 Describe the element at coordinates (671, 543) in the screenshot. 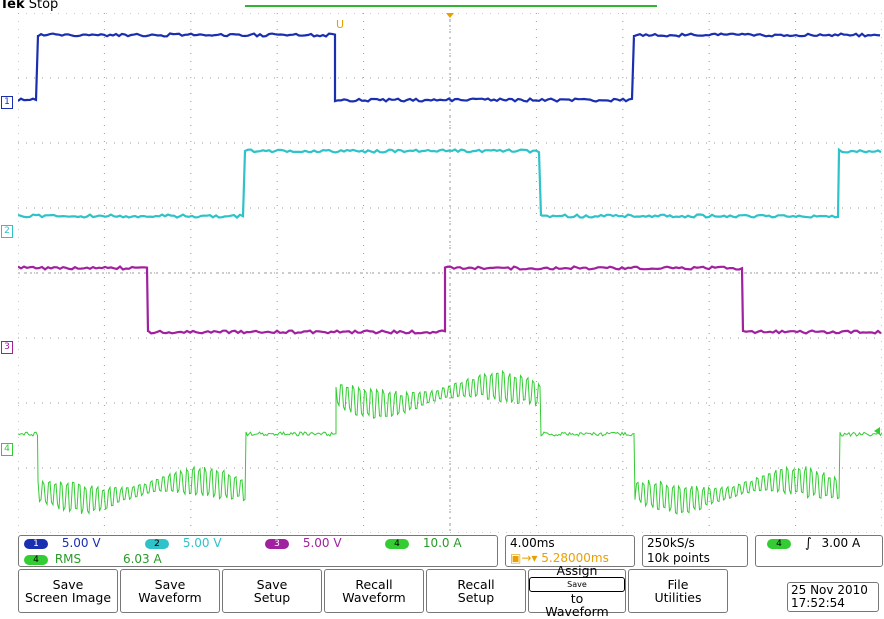

I see `sample-rate: 250kS/s` at that location.